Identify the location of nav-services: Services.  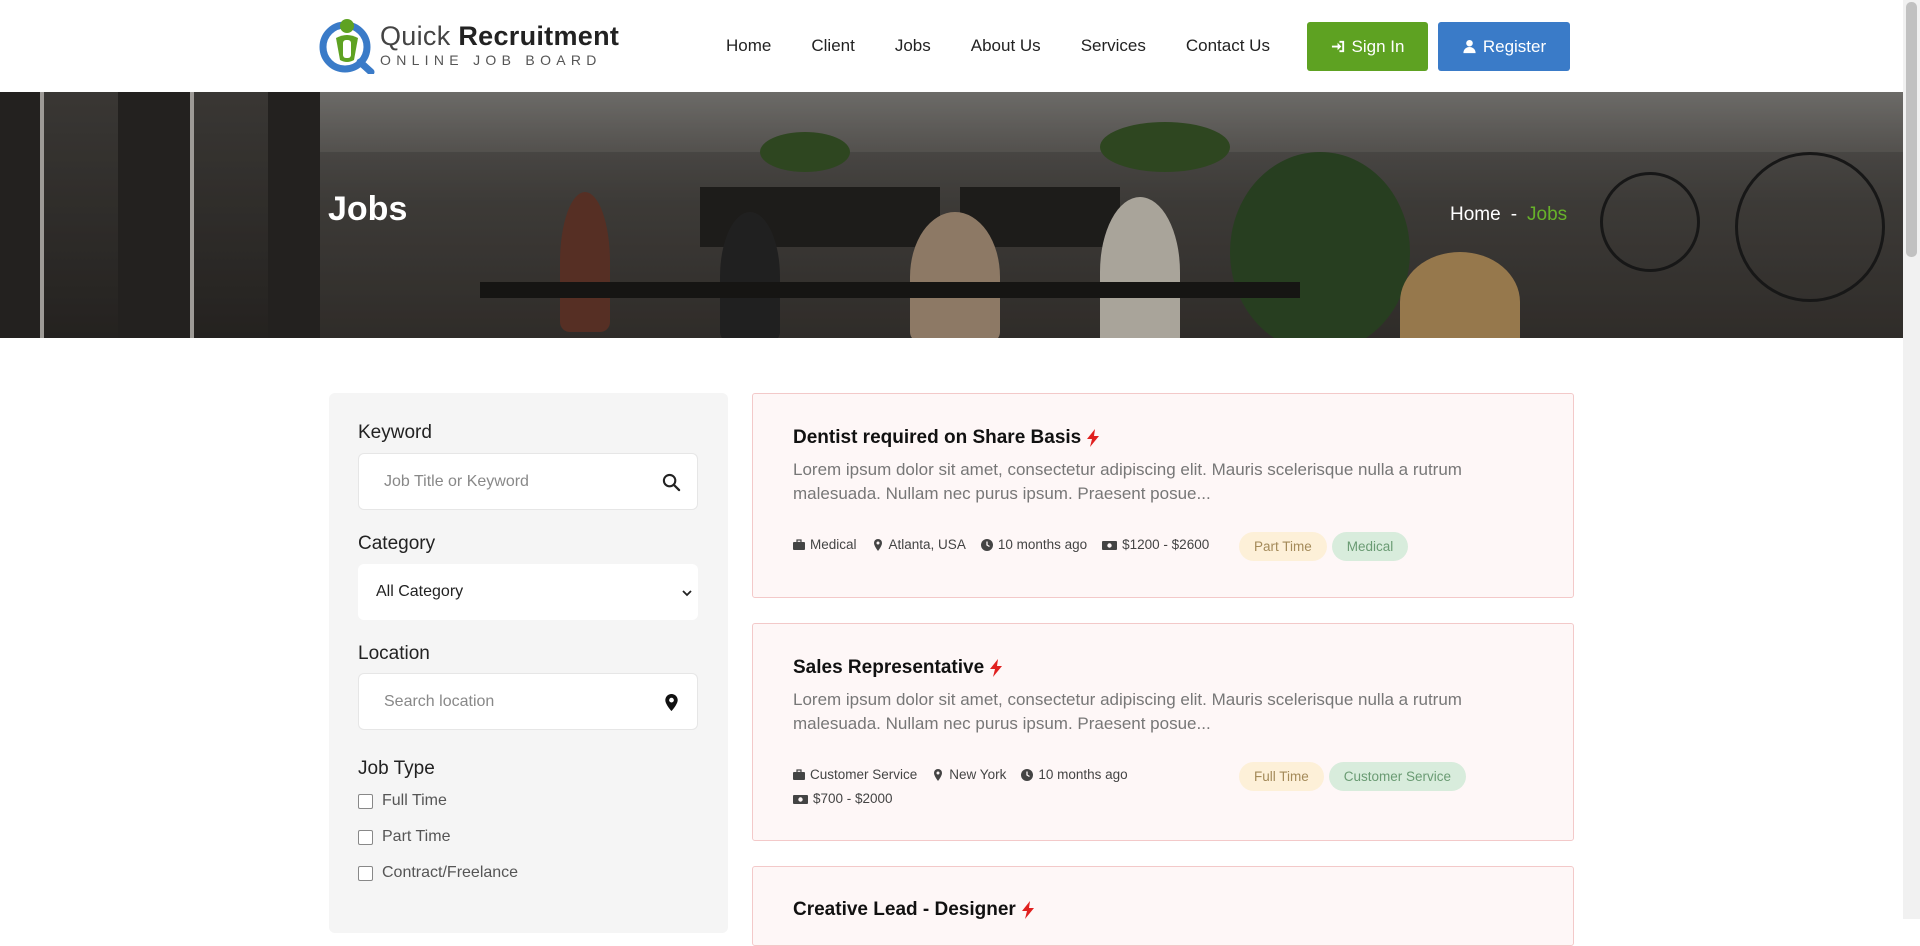
(1113, 46).